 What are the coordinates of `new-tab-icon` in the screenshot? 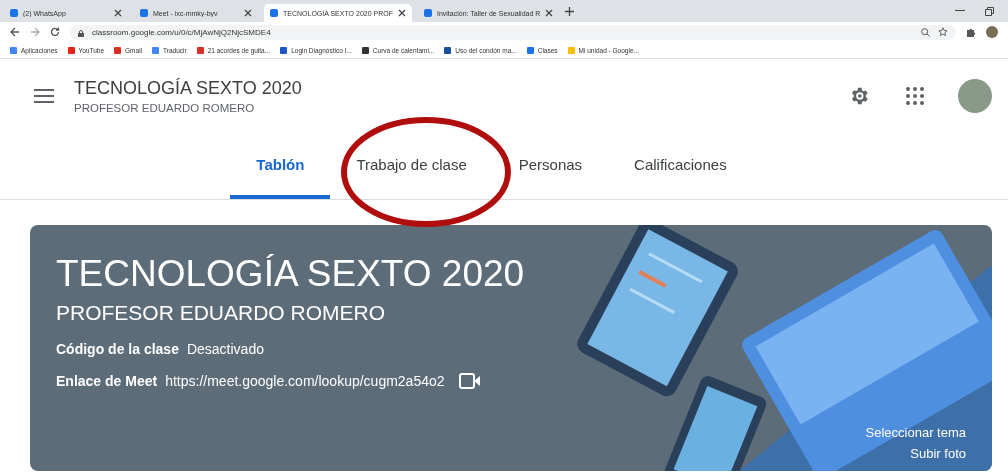 It's located at (570, 11).